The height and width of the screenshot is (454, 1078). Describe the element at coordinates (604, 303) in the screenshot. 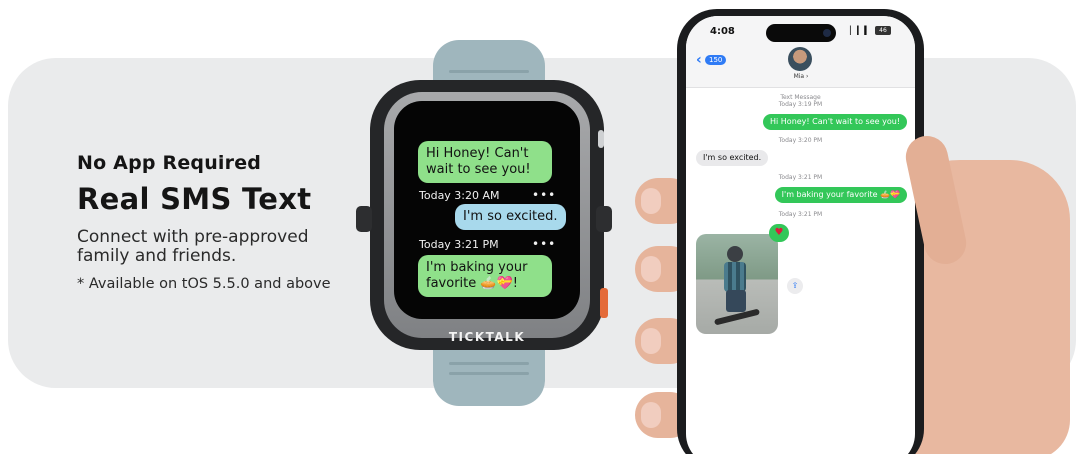

I see `watch-accent-orange` at that location.